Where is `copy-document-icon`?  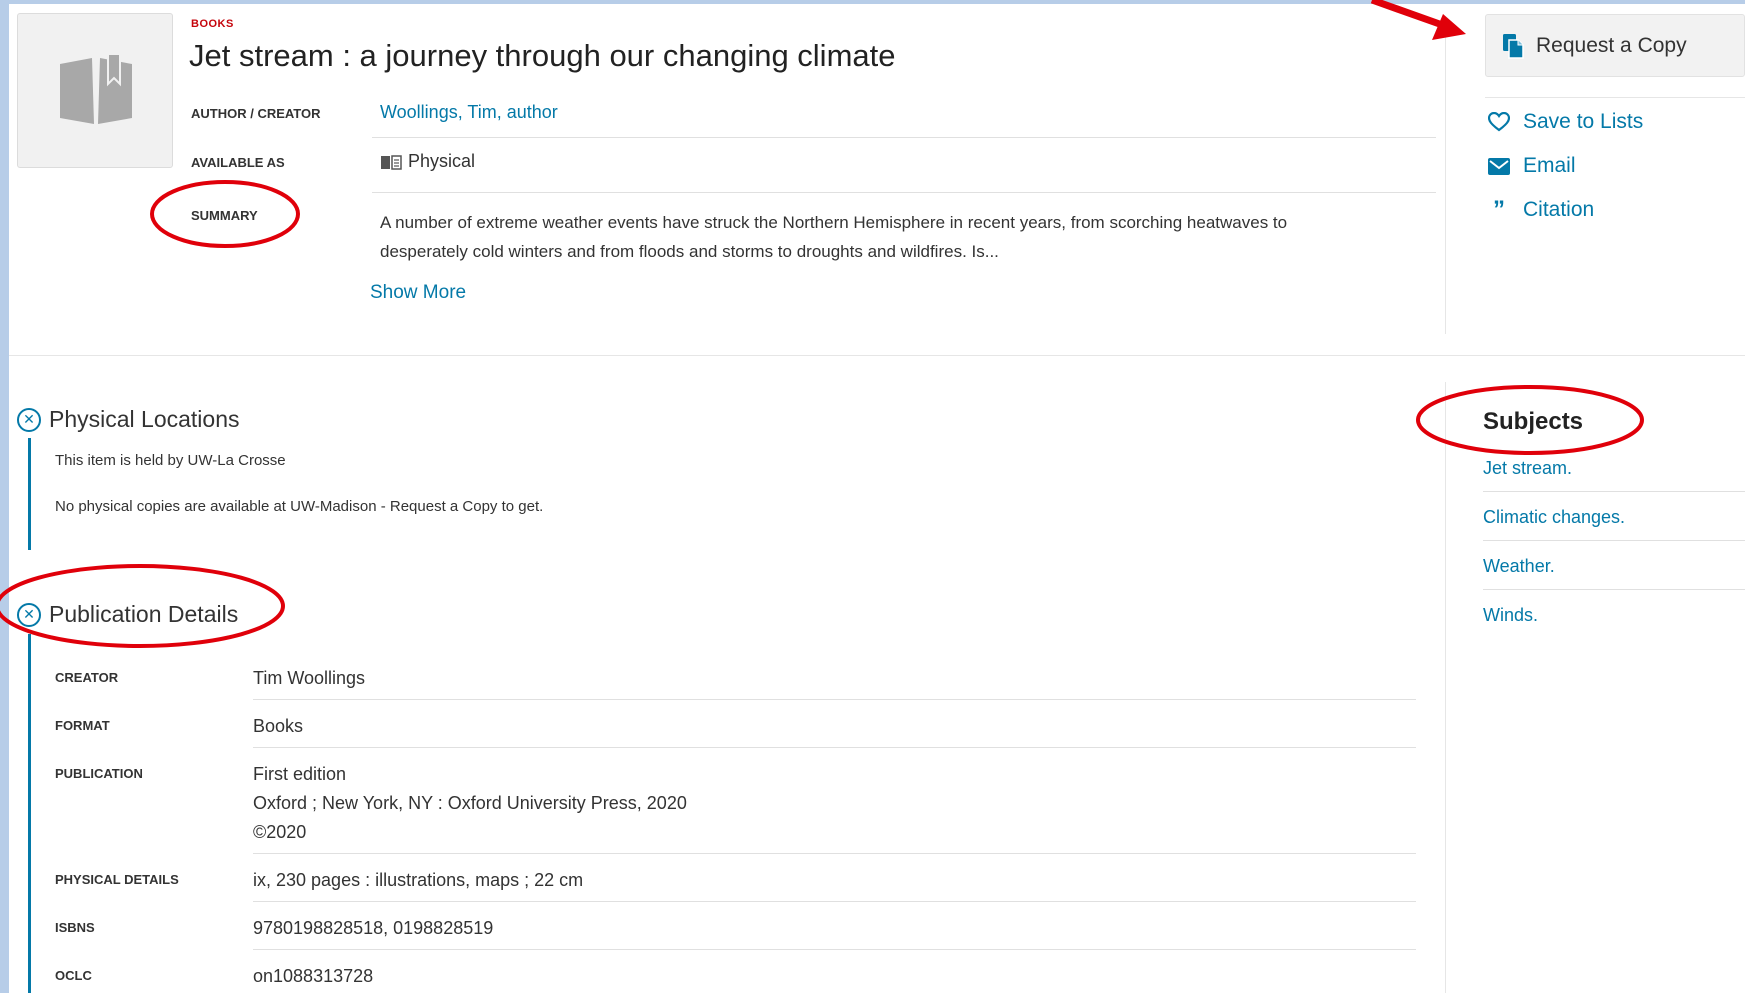
copy-document-icon is located at coordinates (1513, 46).